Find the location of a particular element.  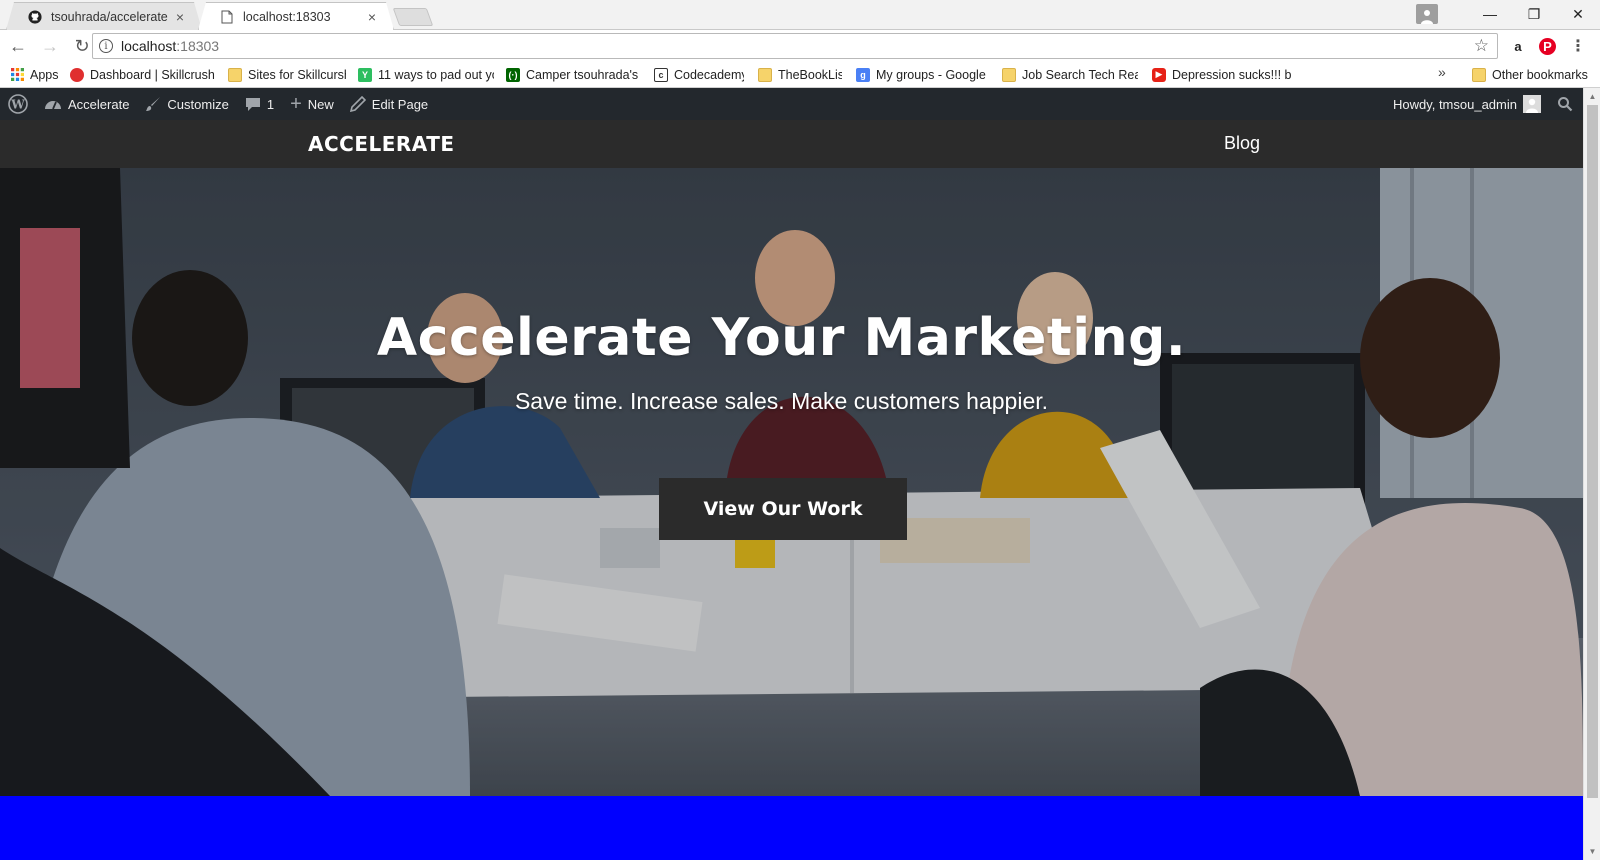

admin-customize: Customize is located at coordinates (186, 104).